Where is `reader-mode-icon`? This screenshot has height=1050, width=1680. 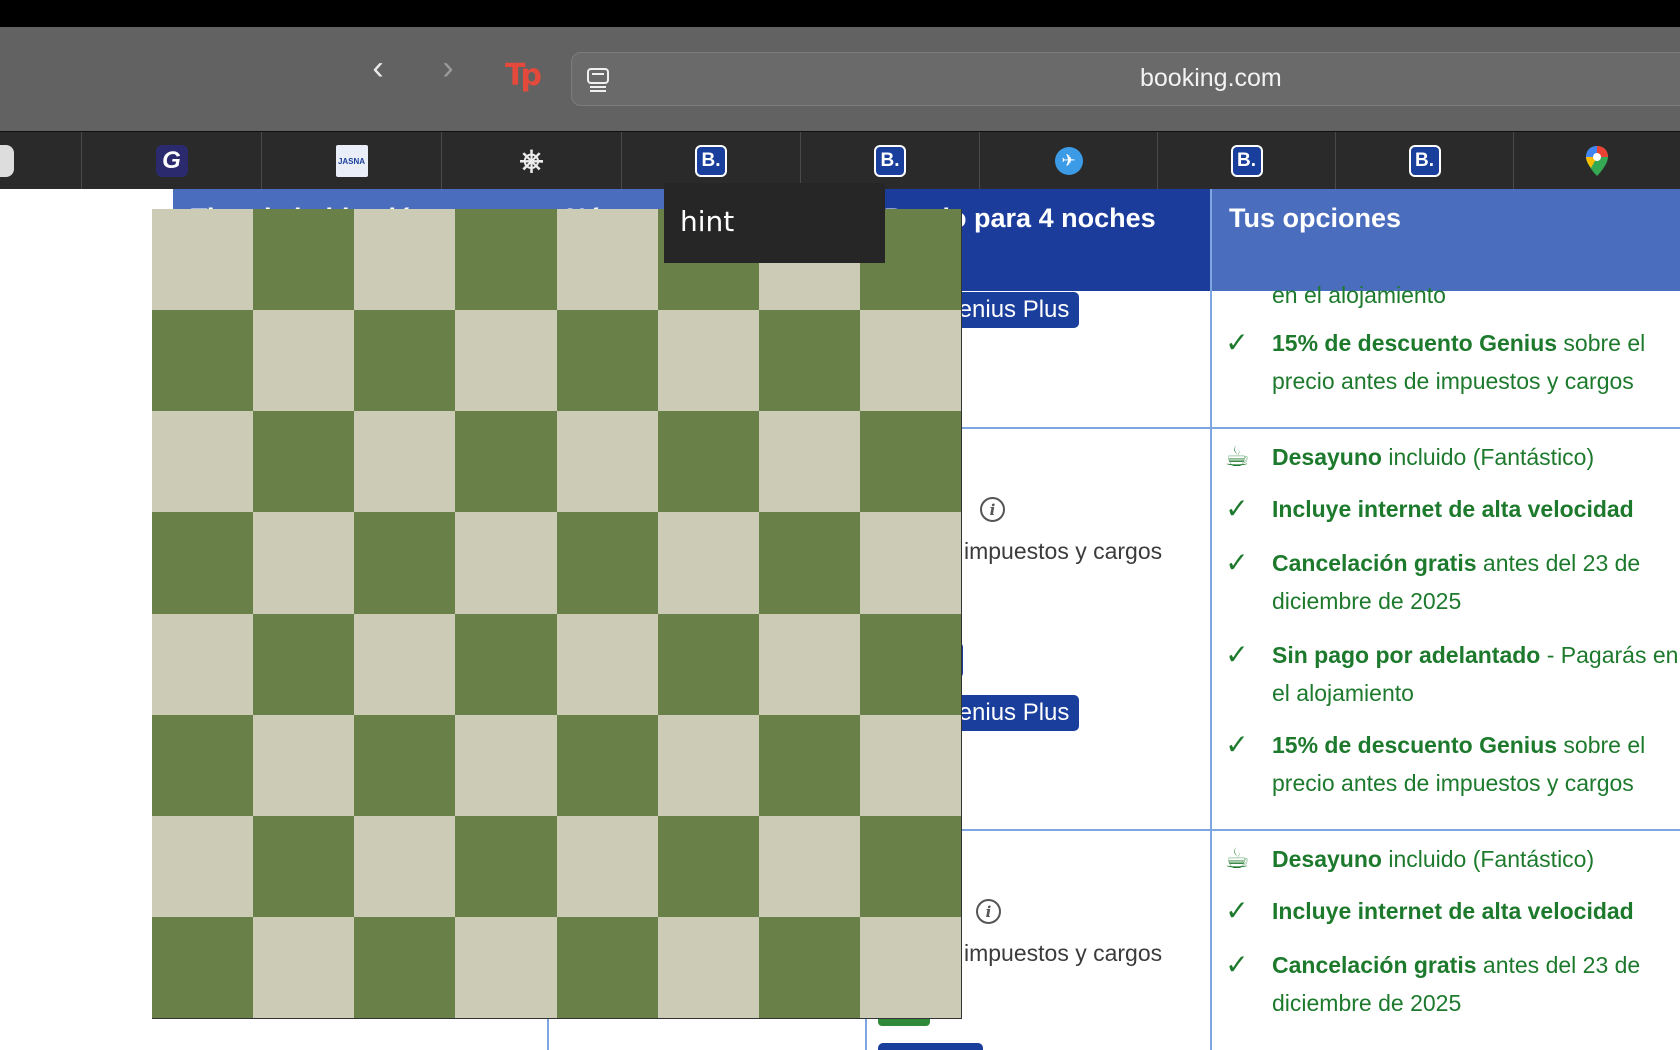
reader-mode-icon is located at coordinates (598, 79).